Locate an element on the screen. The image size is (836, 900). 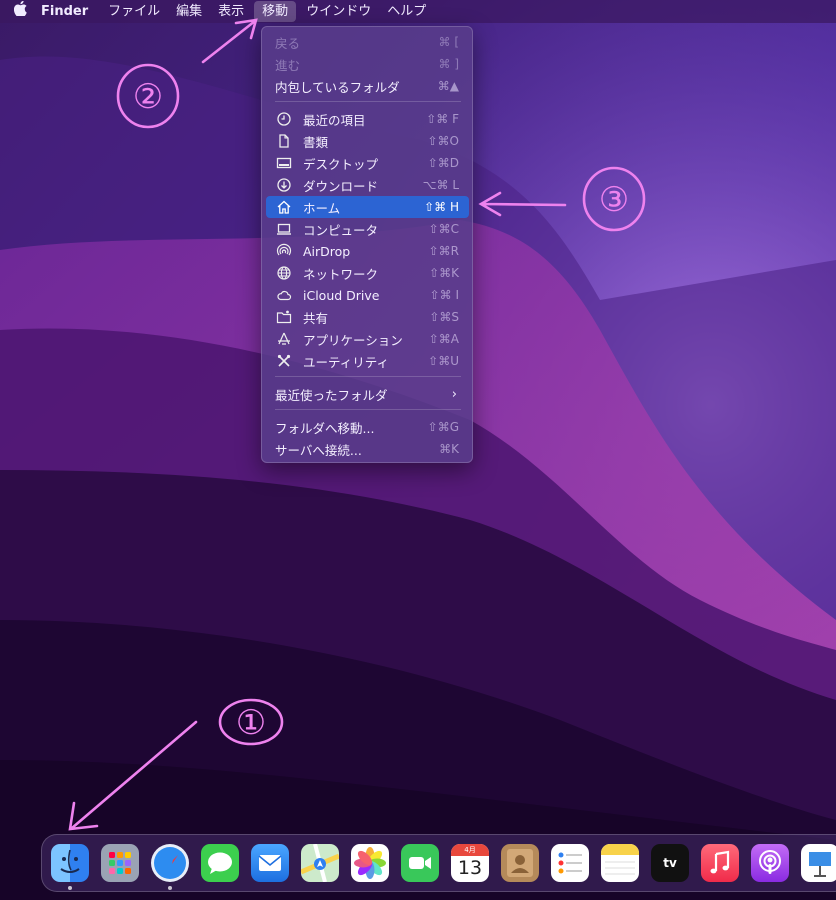
menu-item-label: 戻る is located at coordinates (288, 43).